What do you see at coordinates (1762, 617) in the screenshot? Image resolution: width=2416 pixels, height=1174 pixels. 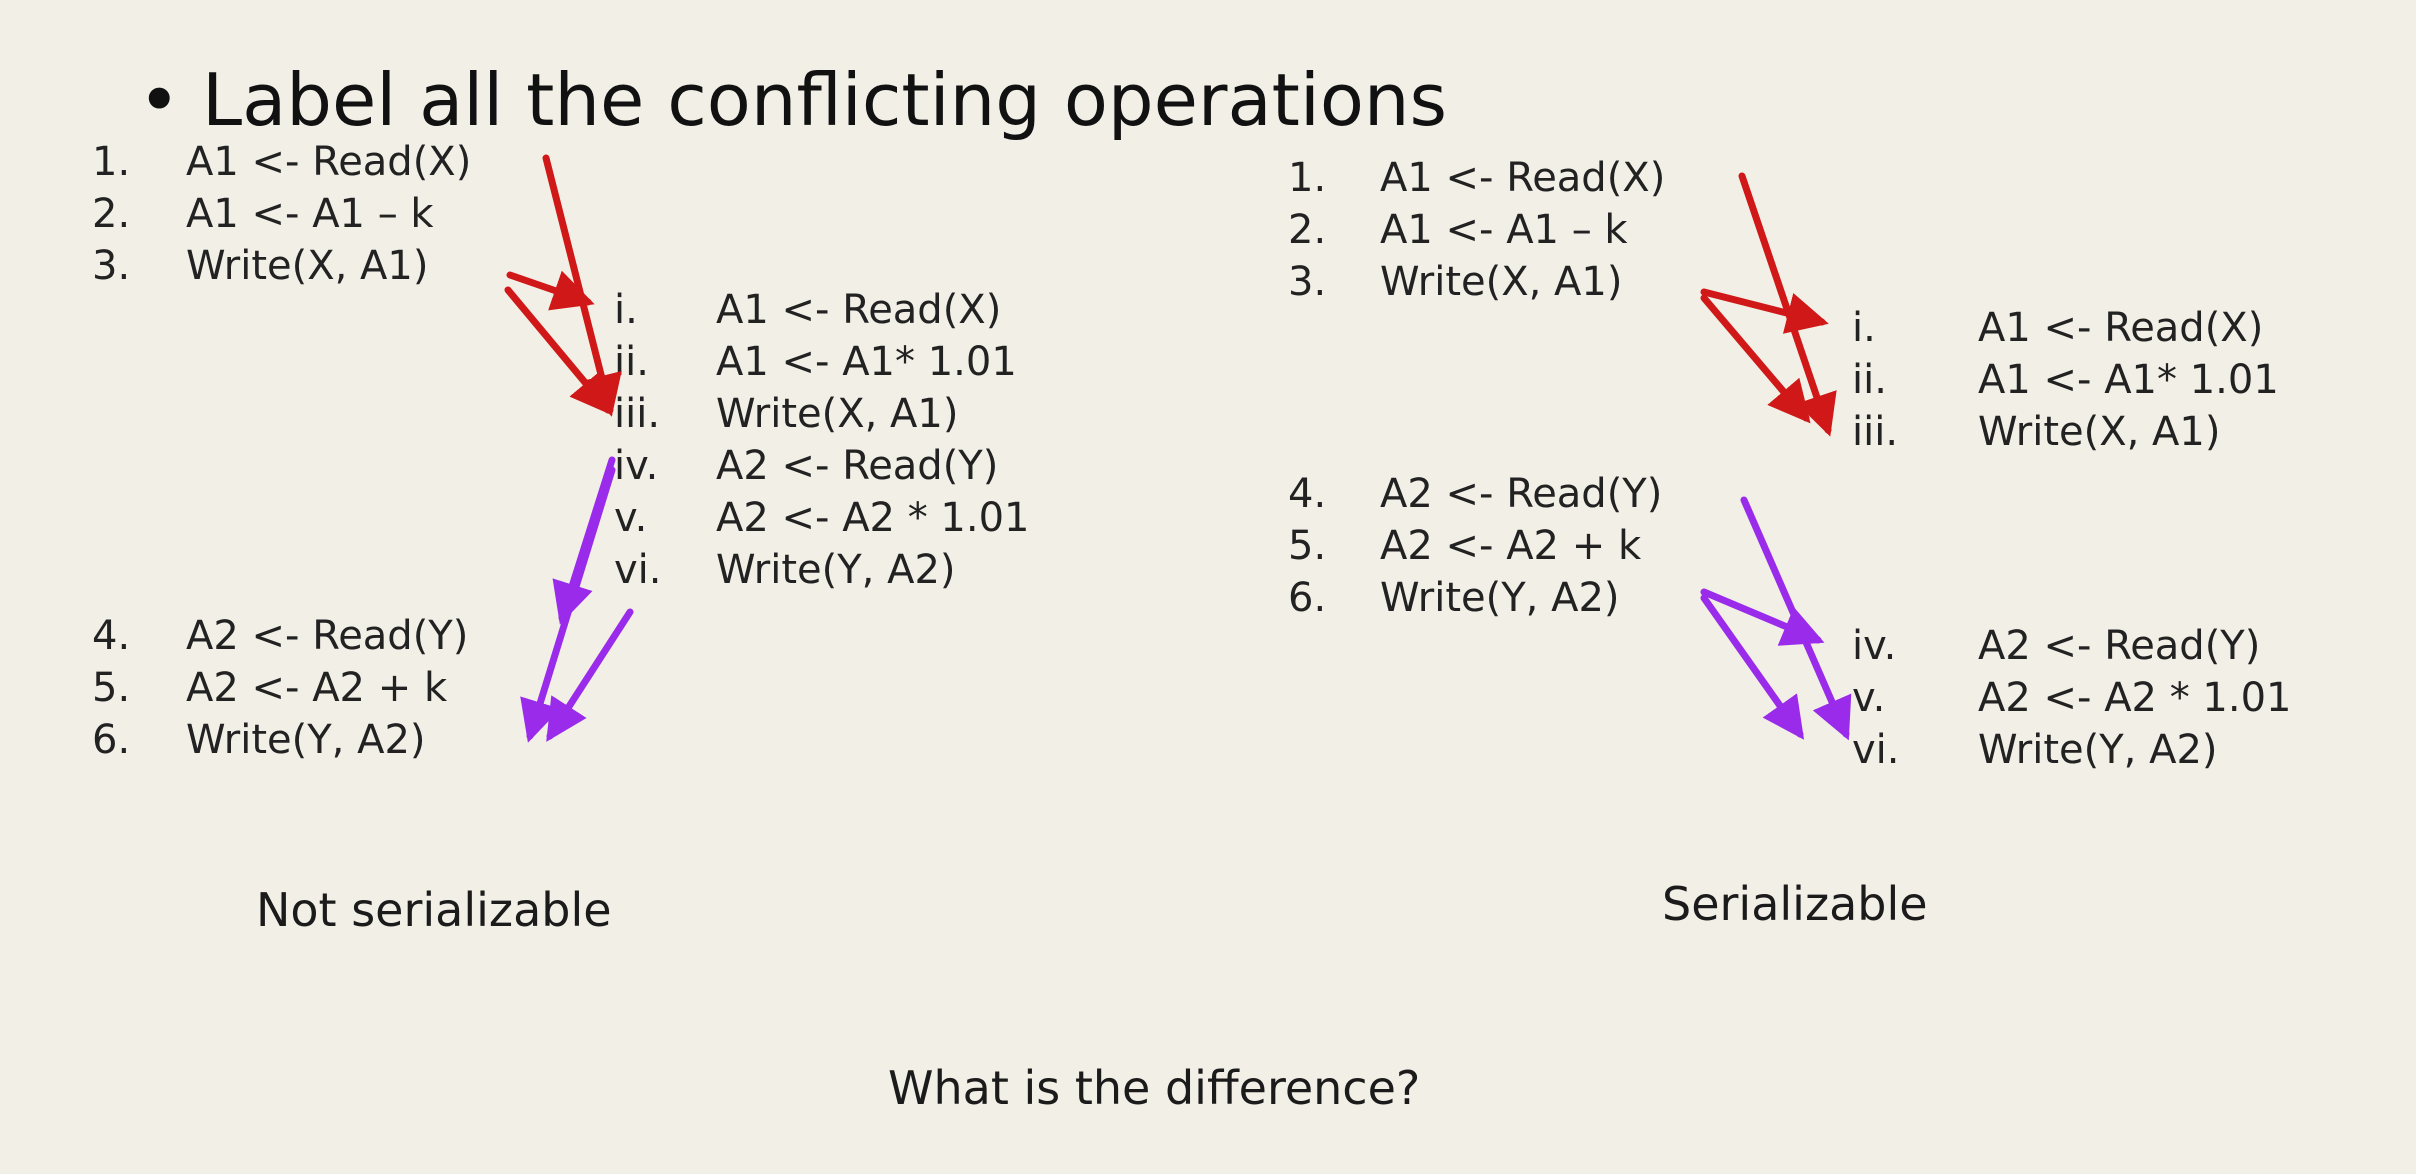 I see `arrow-right-write-y-to-read` at bounding box center [1762, 617].